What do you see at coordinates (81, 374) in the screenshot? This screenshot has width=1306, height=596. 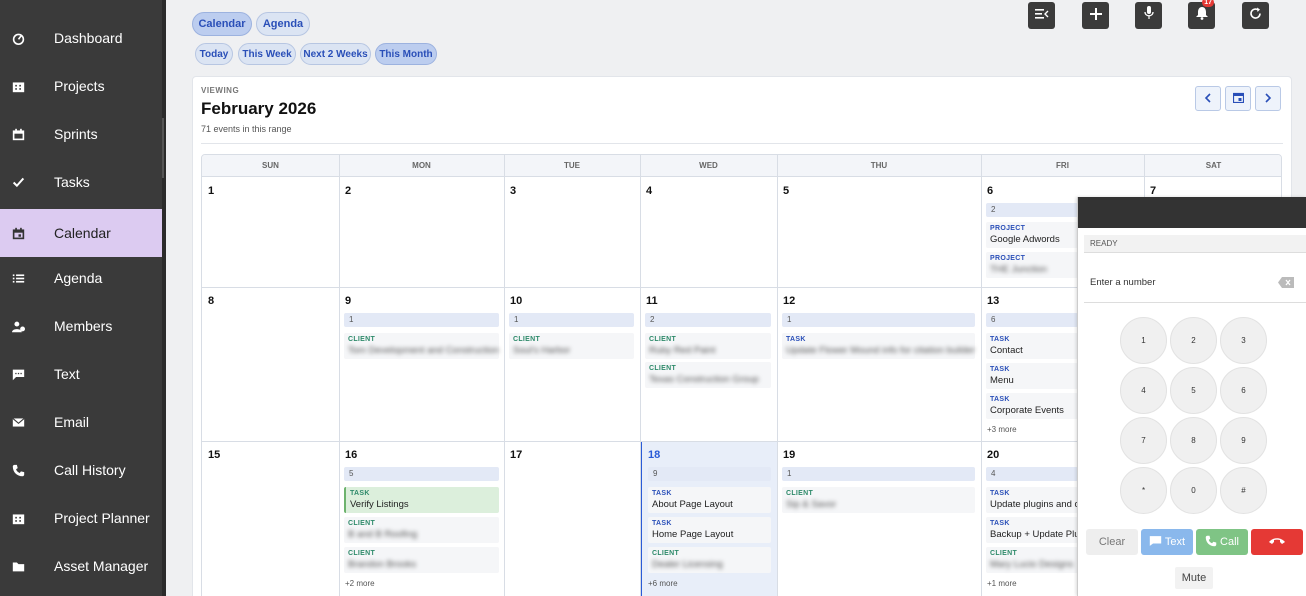 I see `sidebar-item-text: Text` at bounding box center [81, 374].